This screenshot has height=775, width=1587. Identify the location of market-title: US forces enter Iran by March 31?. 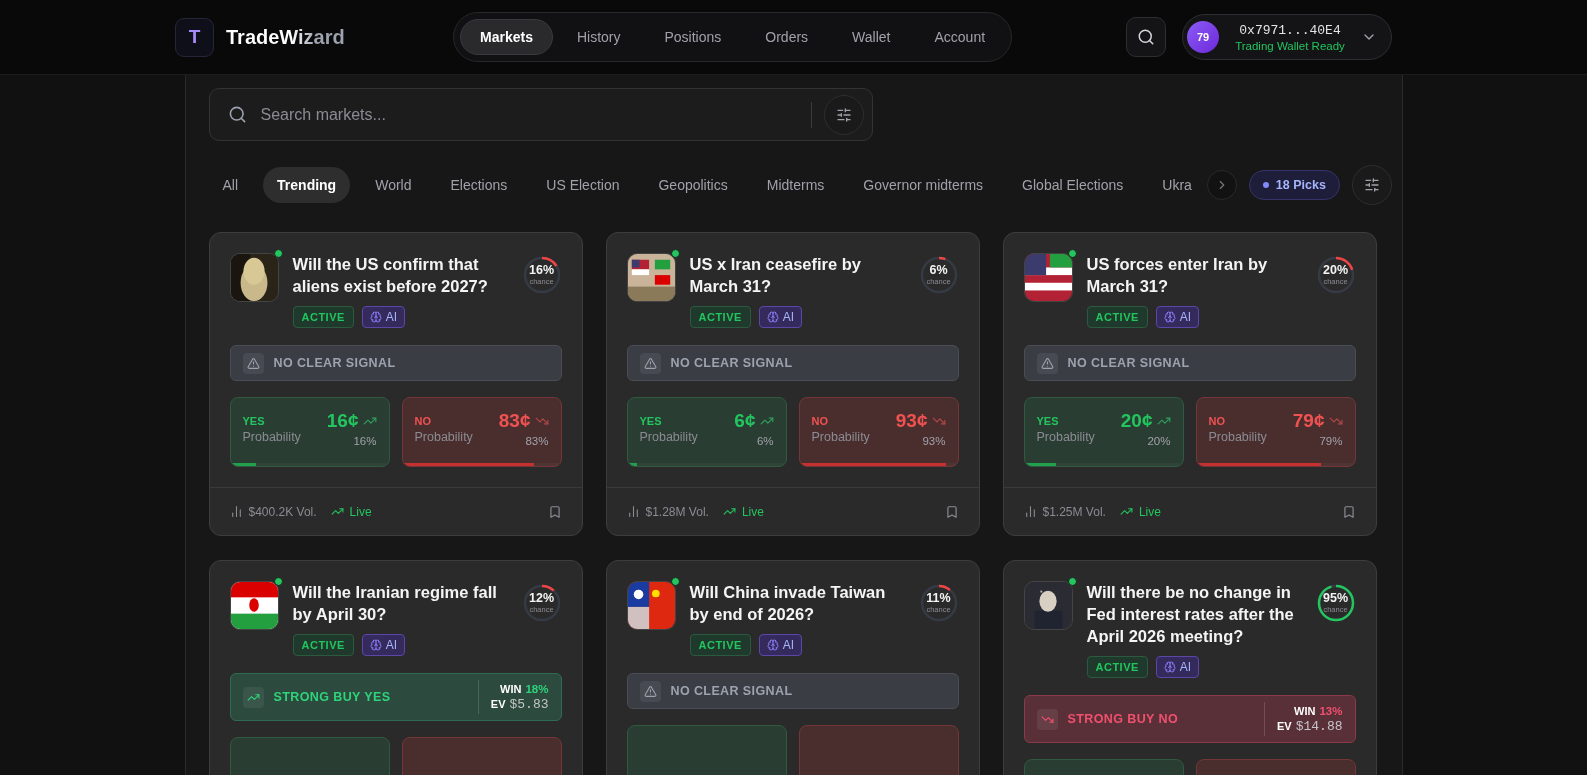
(1177, 275).